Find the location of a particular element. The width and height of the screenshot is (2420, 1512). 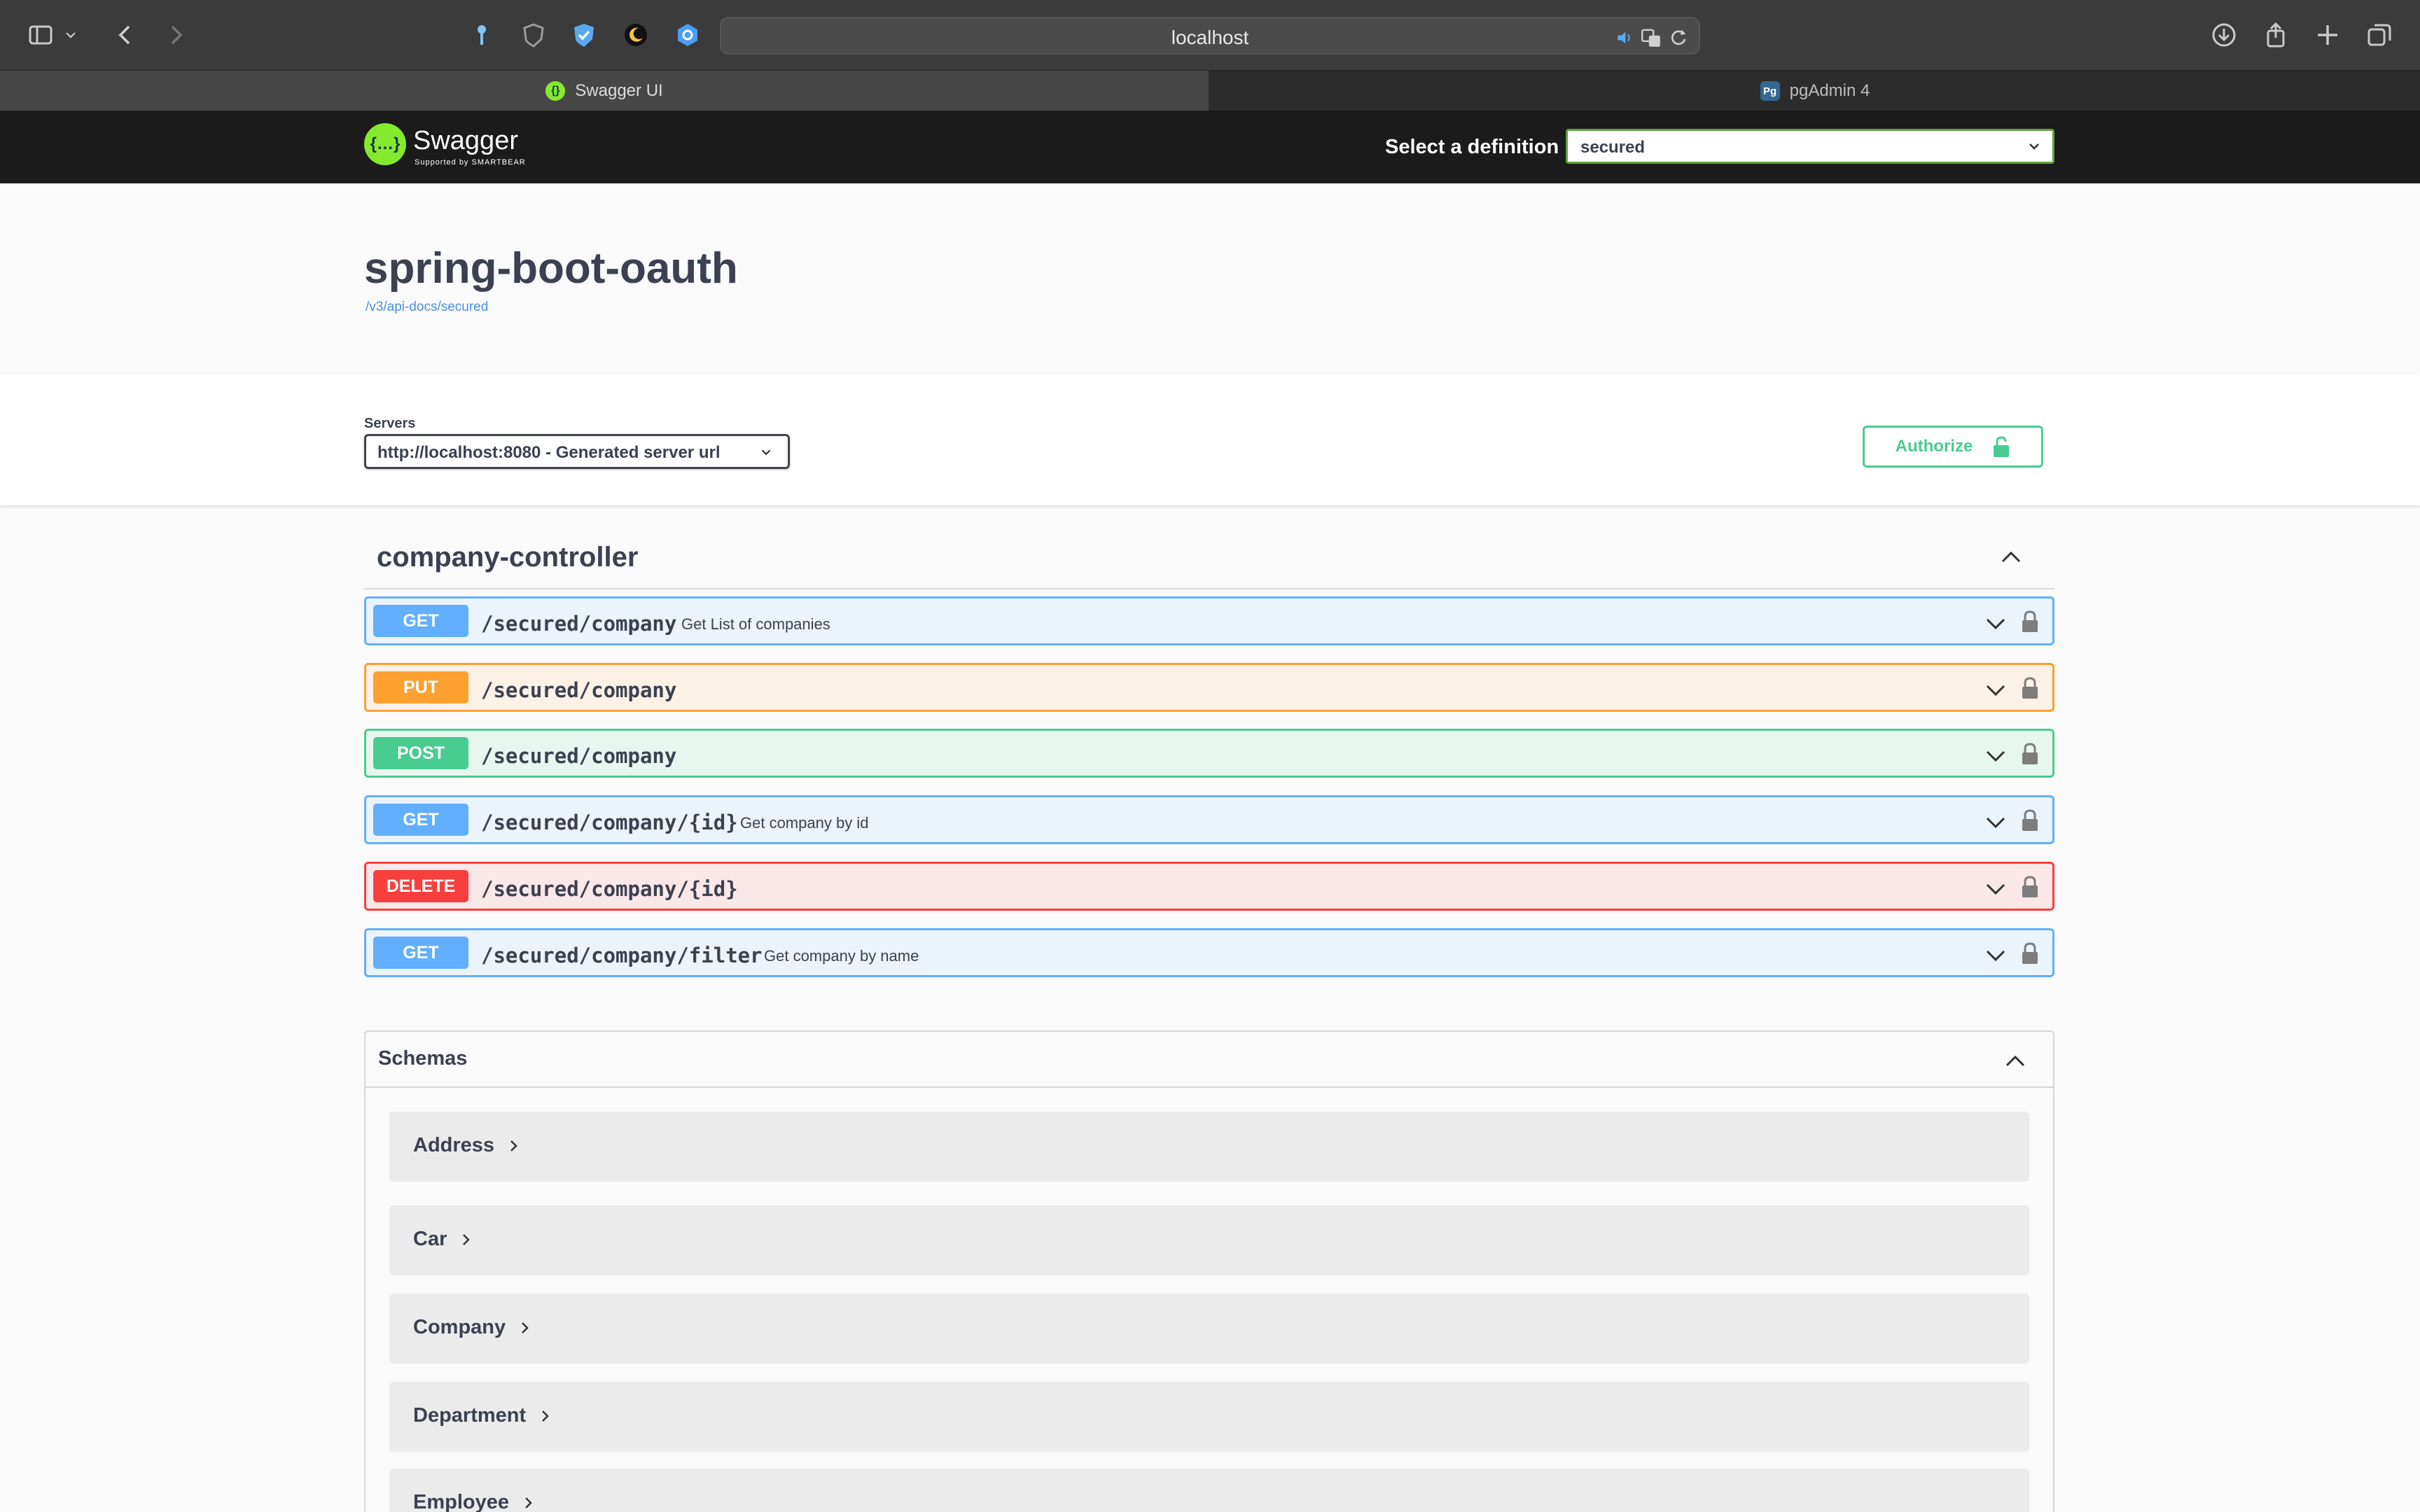

divider is located at coordinates (1209, 588).